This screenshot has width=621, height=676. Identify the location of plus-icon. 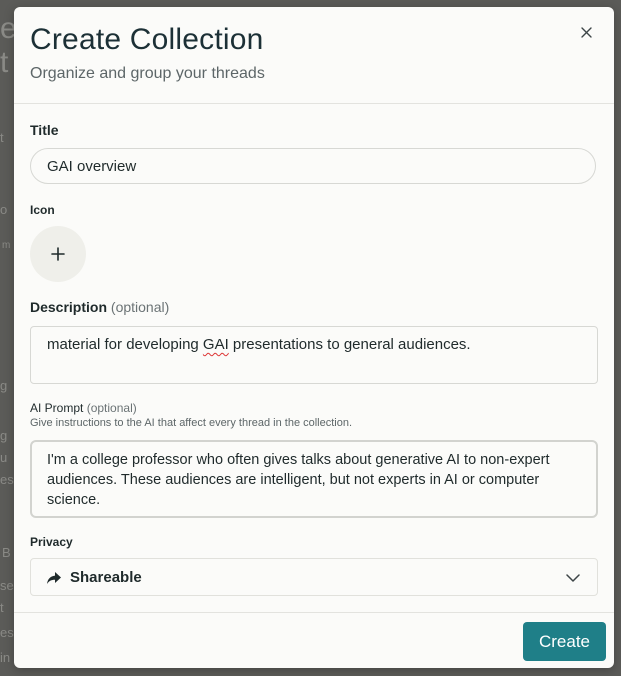
(58, 254).